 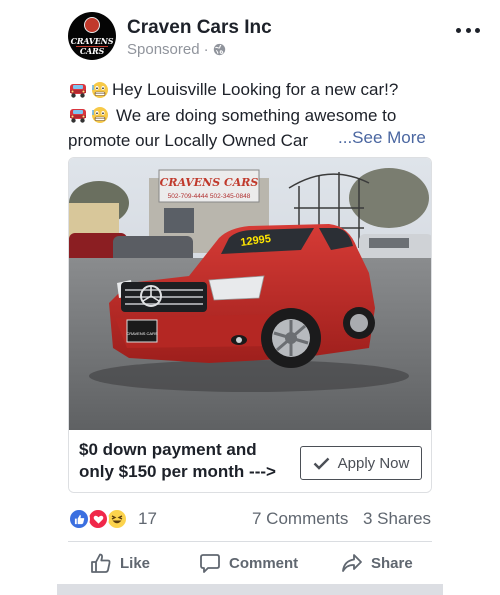 I want to click on like-button: Like, so click(x=120, y=563).